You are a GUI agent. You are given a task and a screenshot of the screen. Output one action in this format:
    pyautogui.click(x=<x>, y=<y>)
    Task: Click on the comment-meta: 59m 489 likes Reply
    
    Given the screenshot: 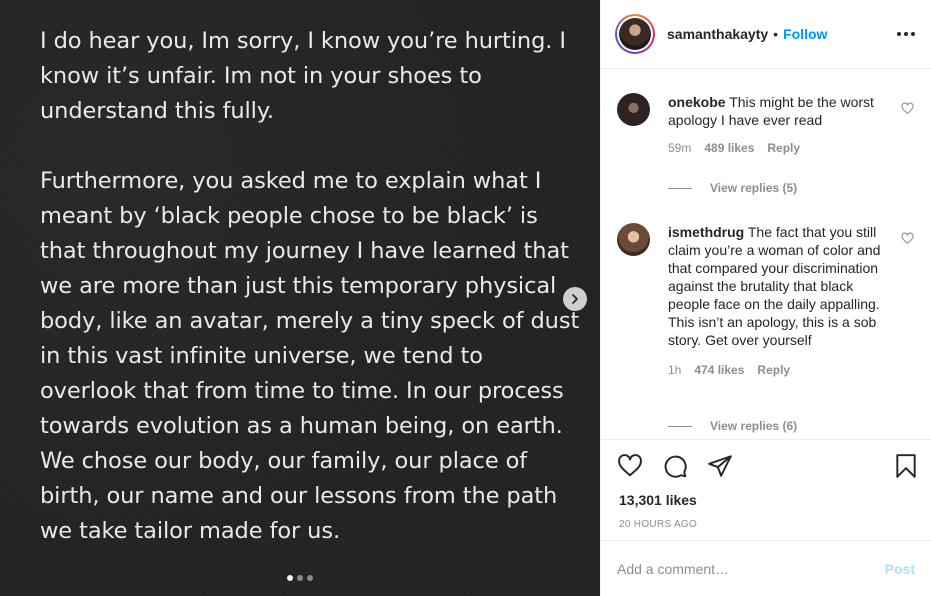 What is the action you would take?
    pyautogui.click(x=791, y=148)
    